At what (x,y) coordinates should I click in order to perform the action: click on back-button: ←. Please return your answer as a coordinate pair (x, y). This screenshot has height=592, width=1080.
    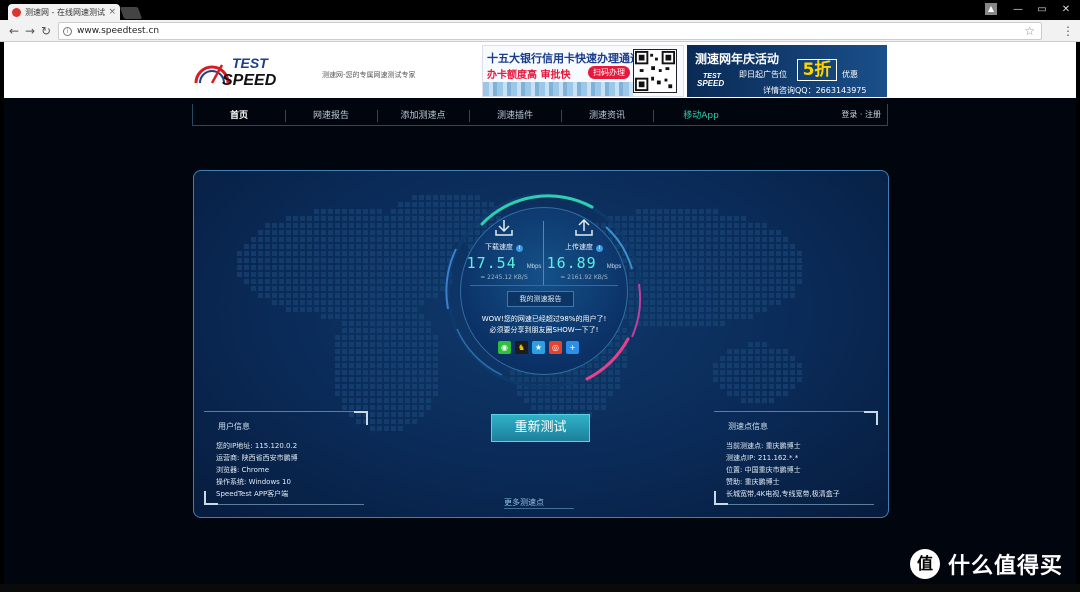
    Looking at the image, I should click on (14, 31).